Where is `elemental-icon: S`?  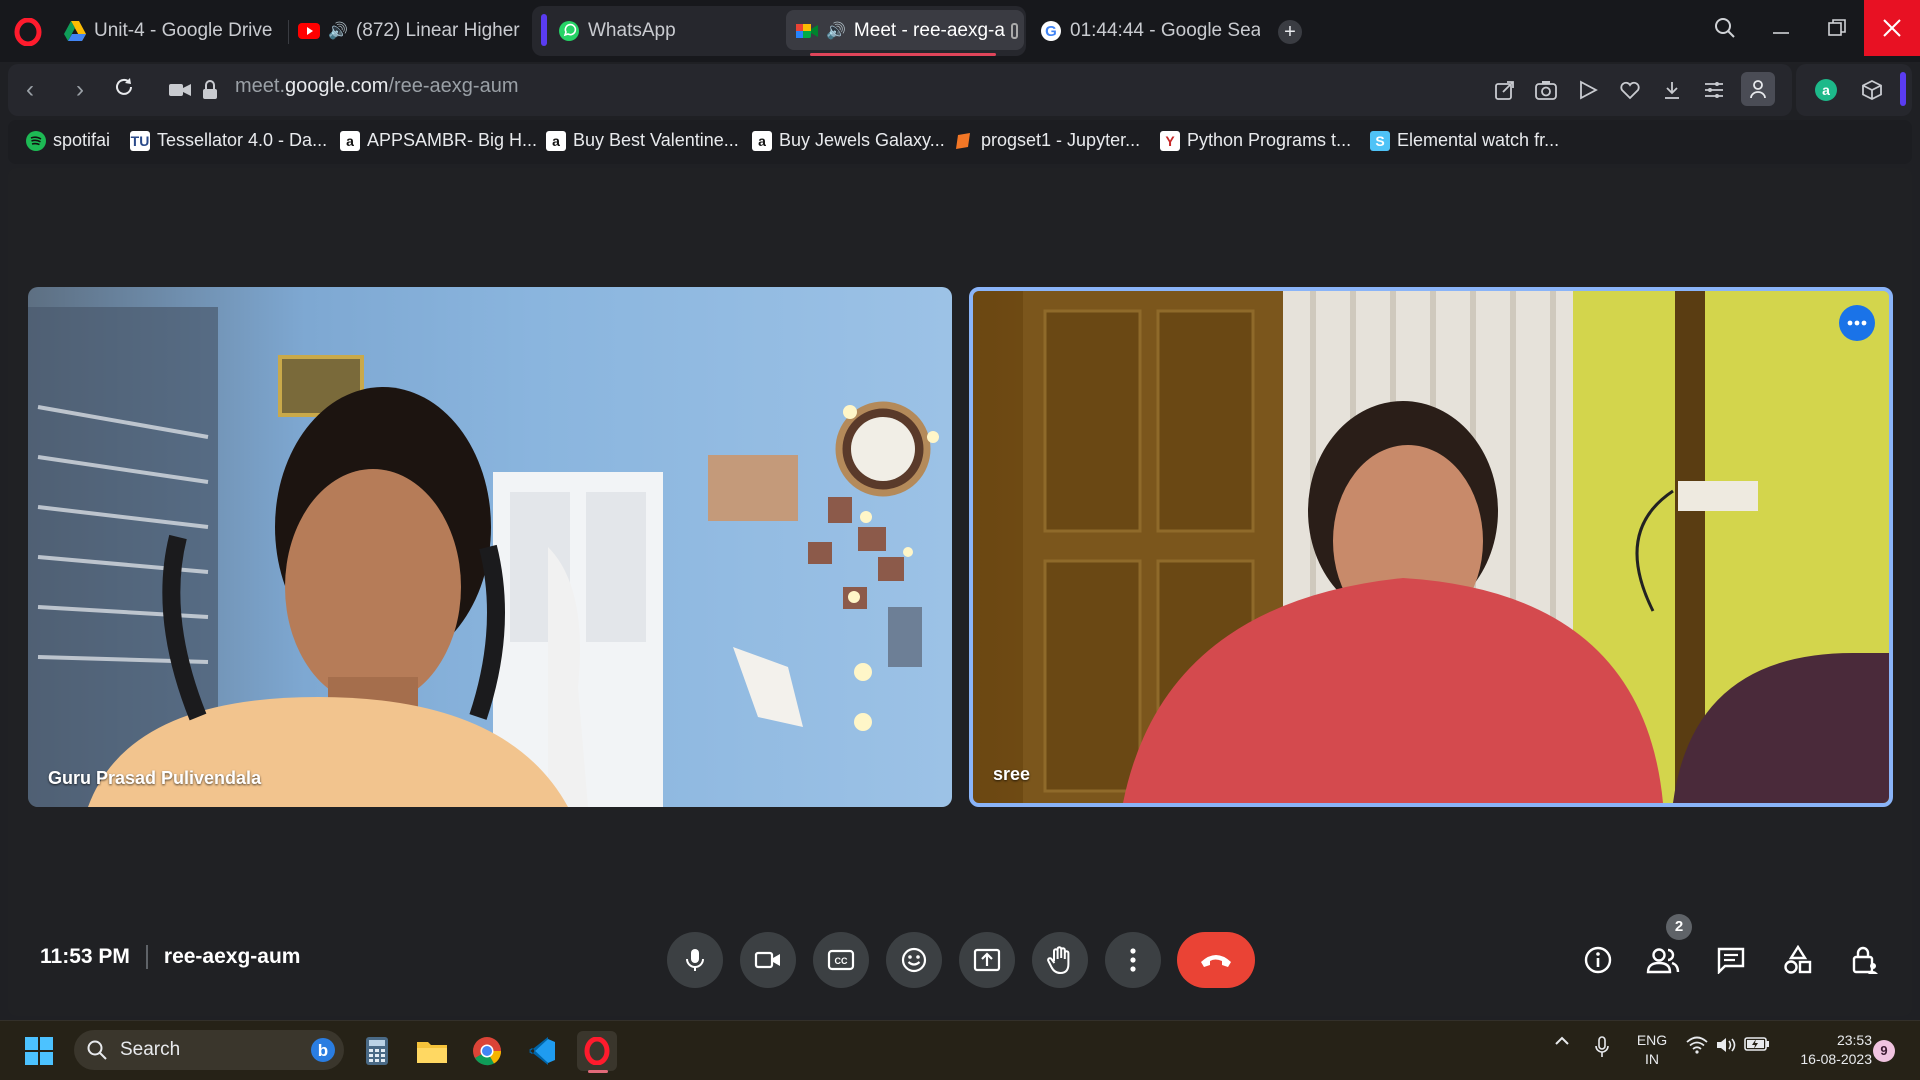 elemental-icon: S is located at coordinates (1380, 140).